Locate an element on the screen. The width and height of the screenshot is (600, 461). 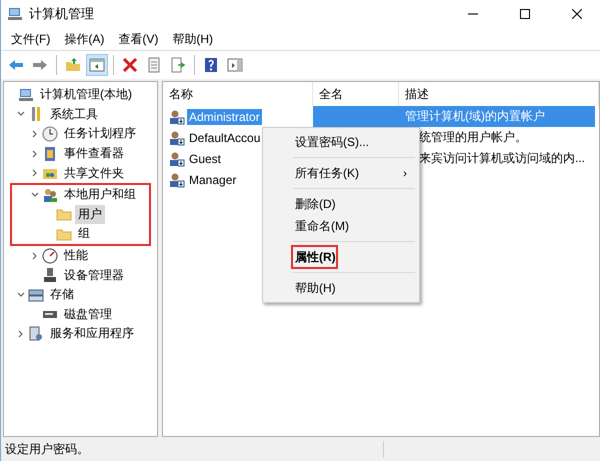
services-icon is located at coordinates (36, 334).